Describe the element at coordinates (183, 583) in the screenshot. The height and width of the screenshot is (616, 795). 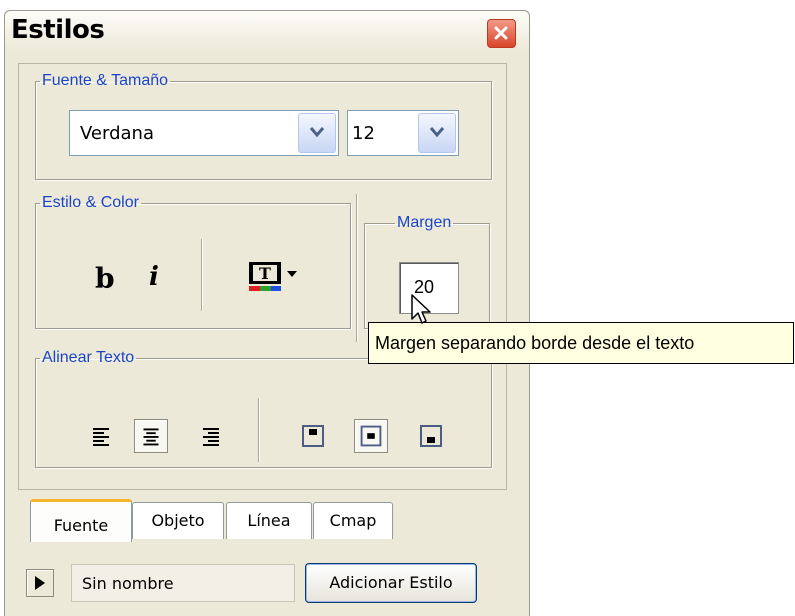
I see `style-name-field: Sin nombre` at that location.